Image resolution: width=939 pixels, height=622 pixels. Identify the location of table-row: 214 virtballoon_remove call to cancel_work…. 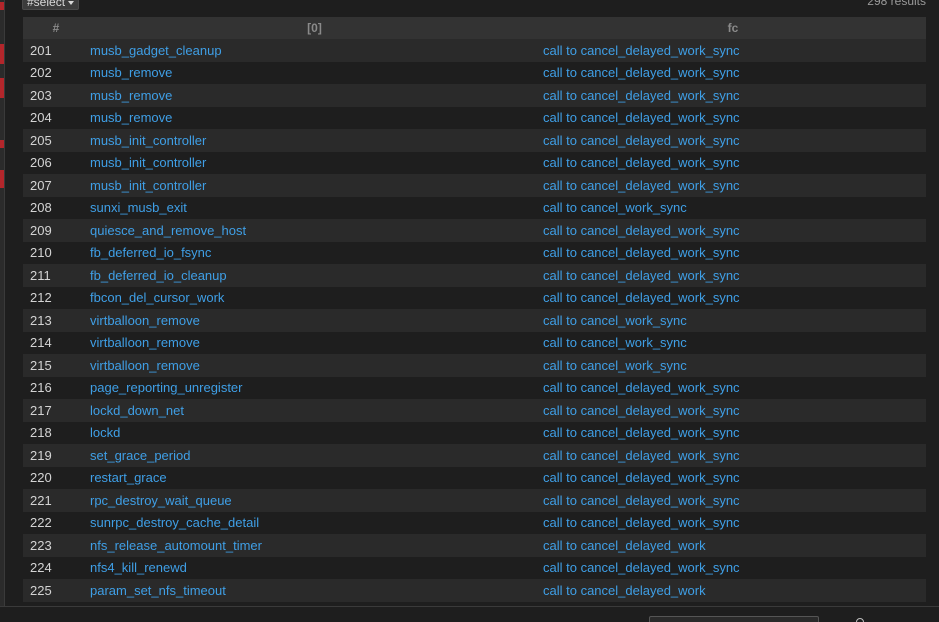
(474, 342).